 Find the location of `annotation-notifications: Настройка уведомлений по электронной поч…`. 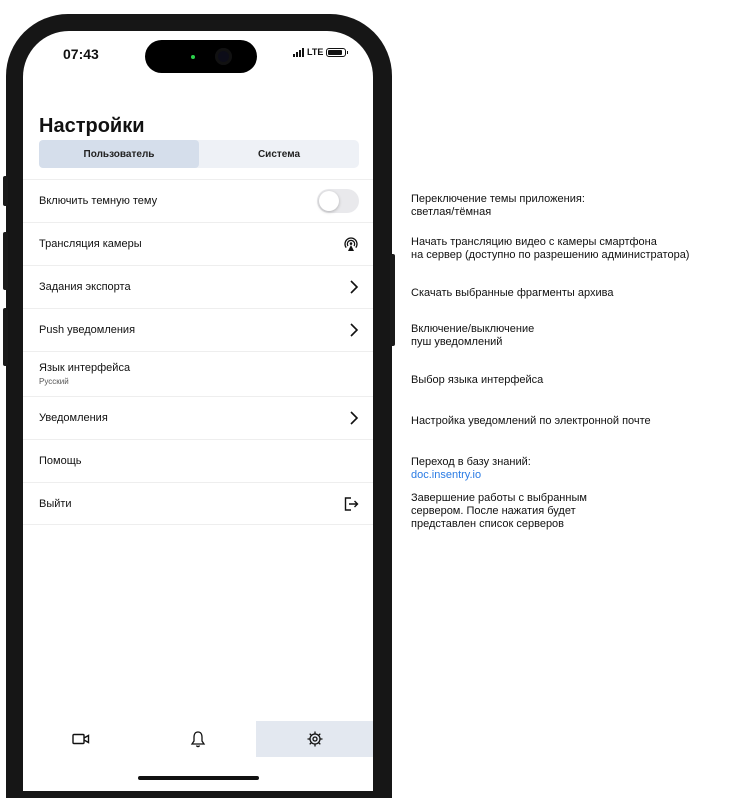

annotation-notifications: Настройка уведомлений по электронной поч… is located at coordinates (531, 421).